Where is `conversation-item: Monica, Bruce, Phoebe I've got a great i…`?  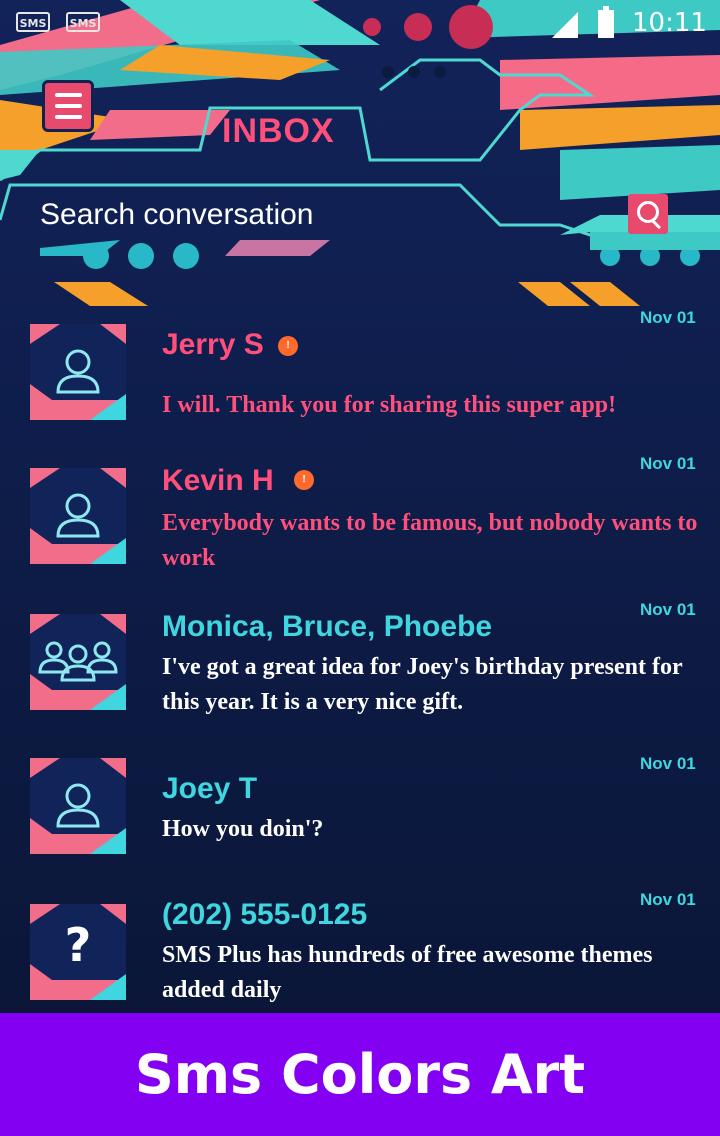
conversation-item: Monica, Bruce, Phoebe I've got a great i… is located at coordinates (360, 669).